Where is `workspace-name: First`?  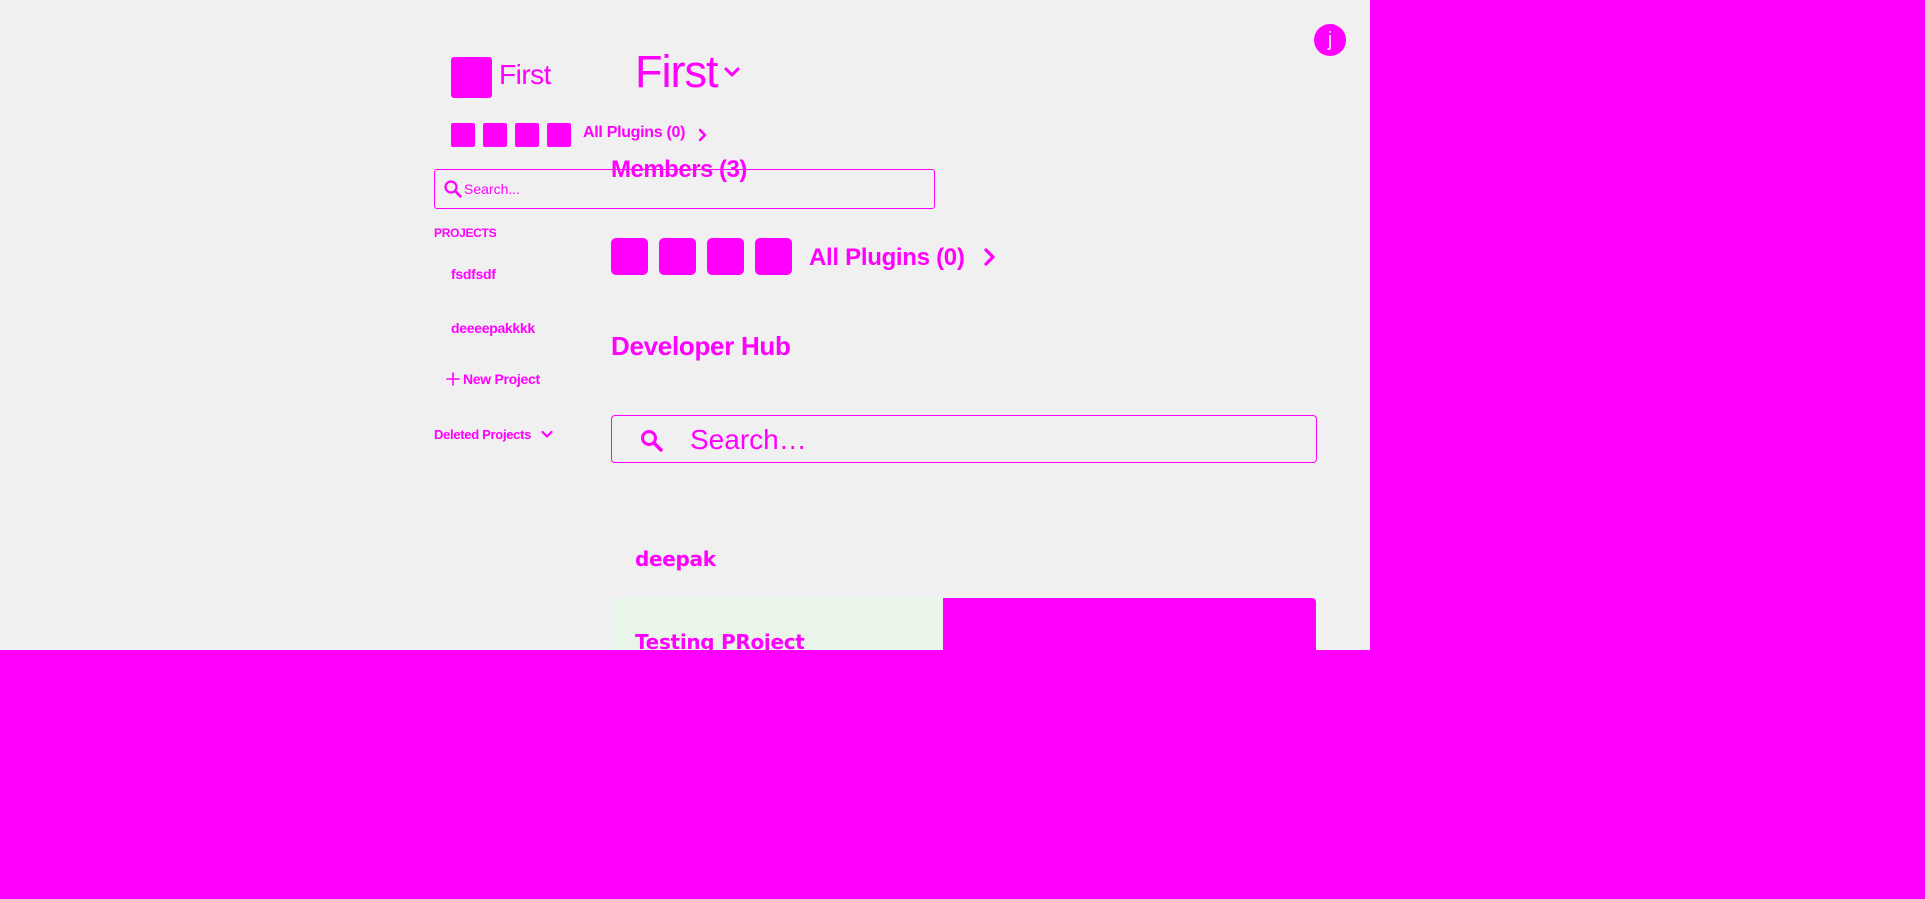
workspace-name: First is located at coordinates (525, 75).